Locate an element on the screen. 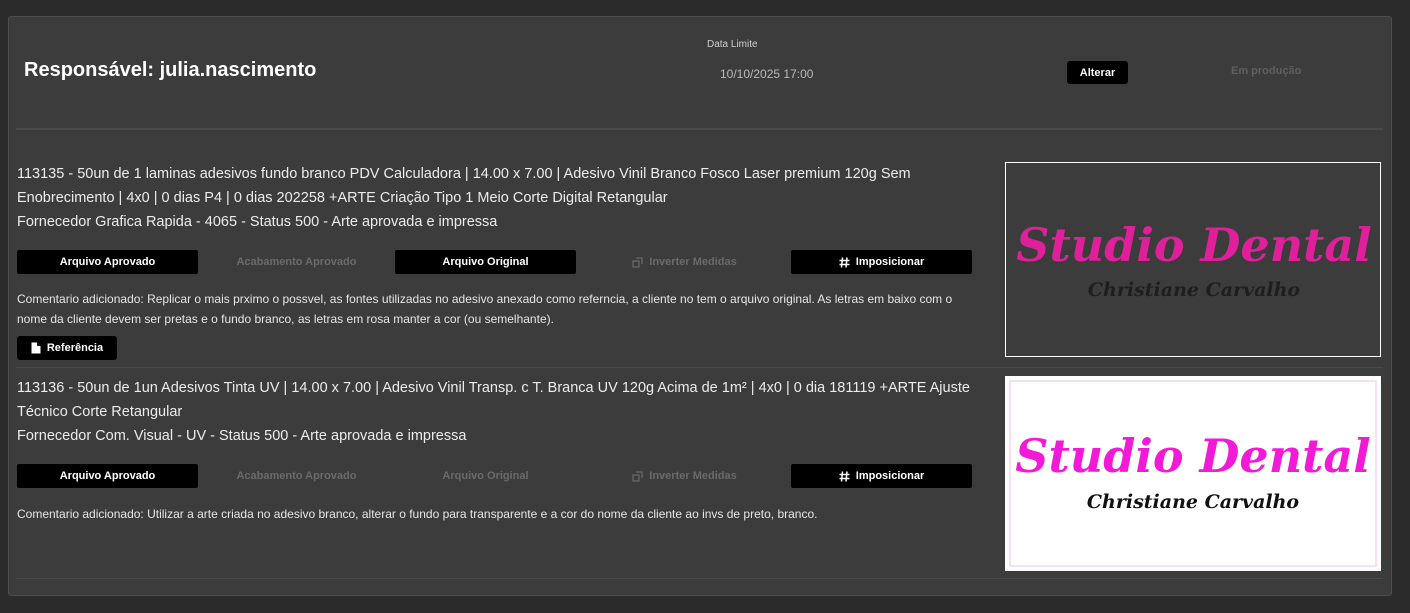  item-1-preview-image: Studio Dental Christiane Carvalho is located at coordinates (1193, 259).